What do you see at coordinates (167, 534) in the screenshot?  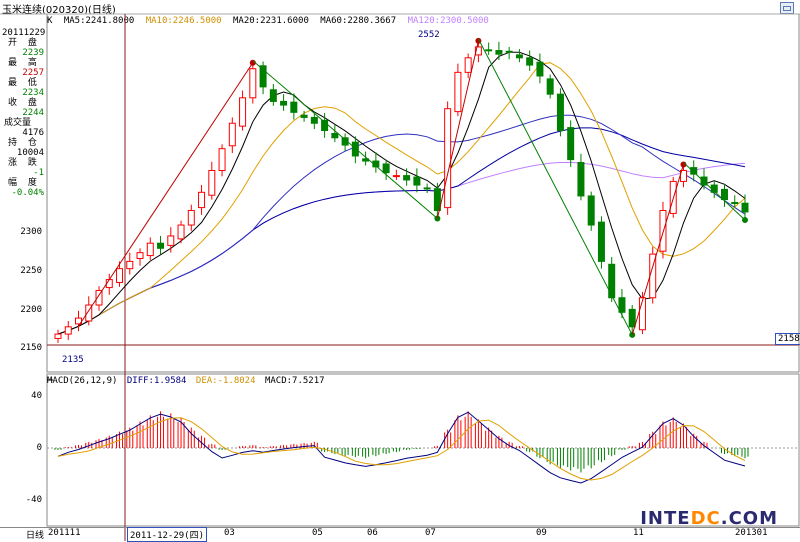 I see `cursor-date-box: 2011-12-29(四)` at bounding box center [167, 534].